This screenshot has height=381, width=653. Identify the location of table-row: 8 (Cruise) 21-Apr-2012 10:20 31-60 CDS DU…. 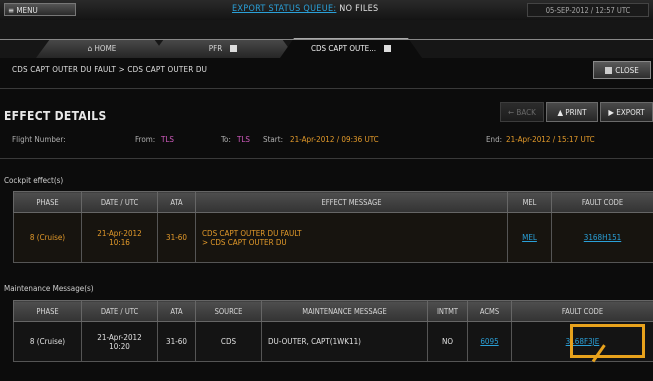
(333, 341).